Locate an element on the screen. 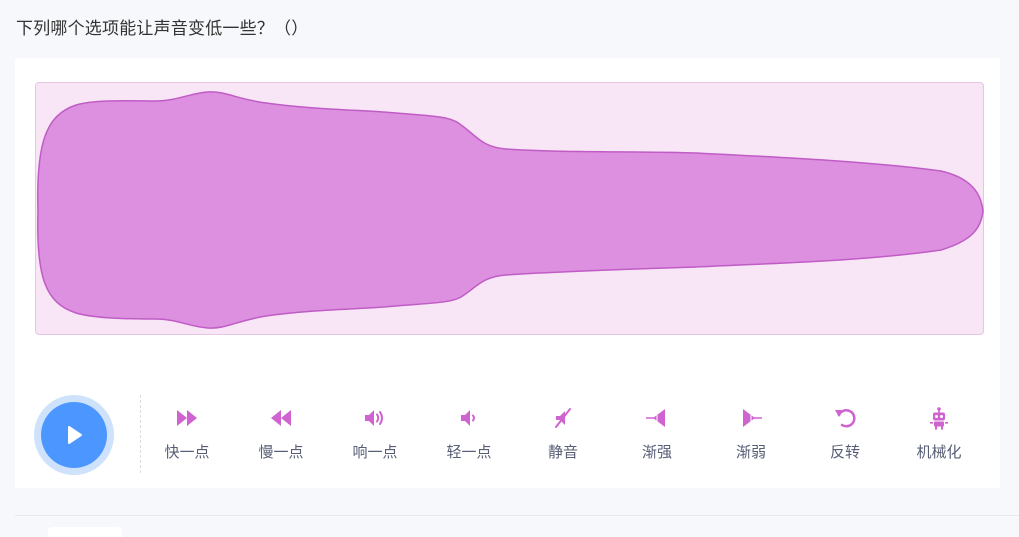 This screenshot has width=1019, height=537. louder-icon is located at coordinates (374, 418).